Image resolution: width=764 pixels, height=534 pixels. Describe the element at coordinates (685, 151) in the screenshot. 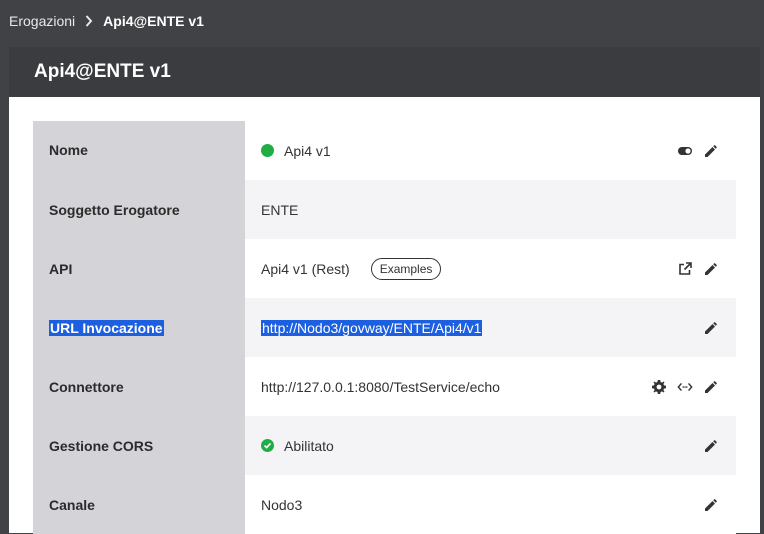

I see `toggle-icon` at that location.